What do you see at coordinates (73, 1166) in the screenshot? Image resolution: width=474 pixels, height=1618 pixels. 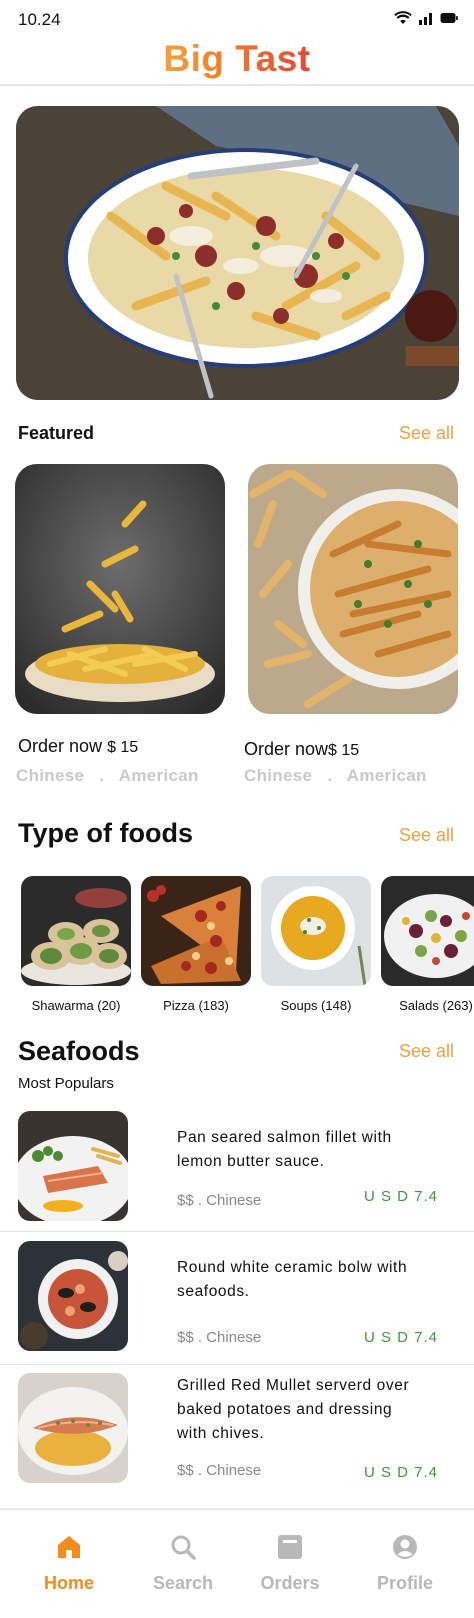 I see `salmon-image` at bounding box center [73, 1166].